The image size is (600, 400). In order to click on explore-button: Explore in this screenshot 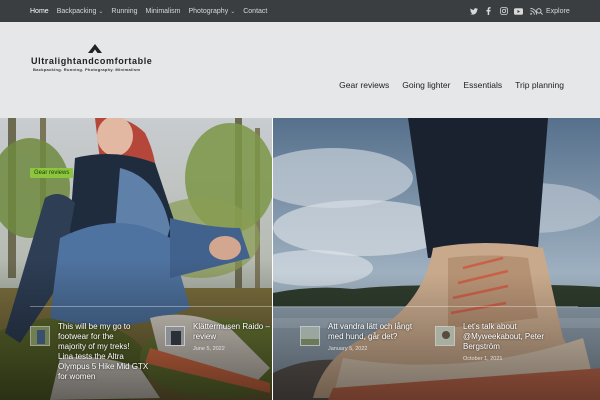, I will do `click(553, 11)`.